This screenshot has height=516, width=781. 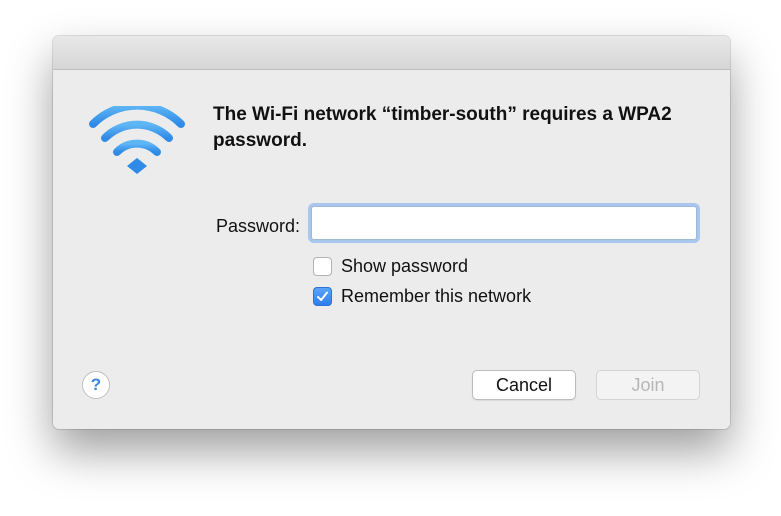 I want to click on remember-network-checkbox-row: Remember this network, so click(x=422, y=296).